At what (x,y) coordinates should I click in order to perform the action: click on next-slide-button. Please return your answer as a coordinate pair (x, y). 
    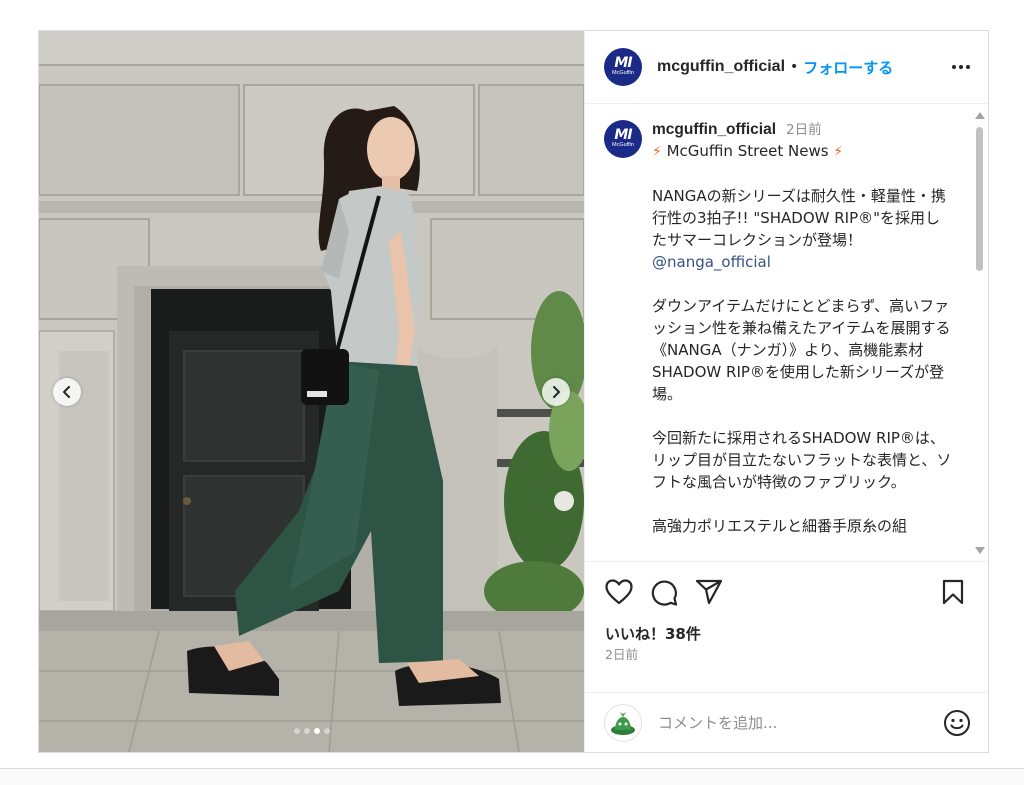
    Looking at the image, I should click on (556, 392).